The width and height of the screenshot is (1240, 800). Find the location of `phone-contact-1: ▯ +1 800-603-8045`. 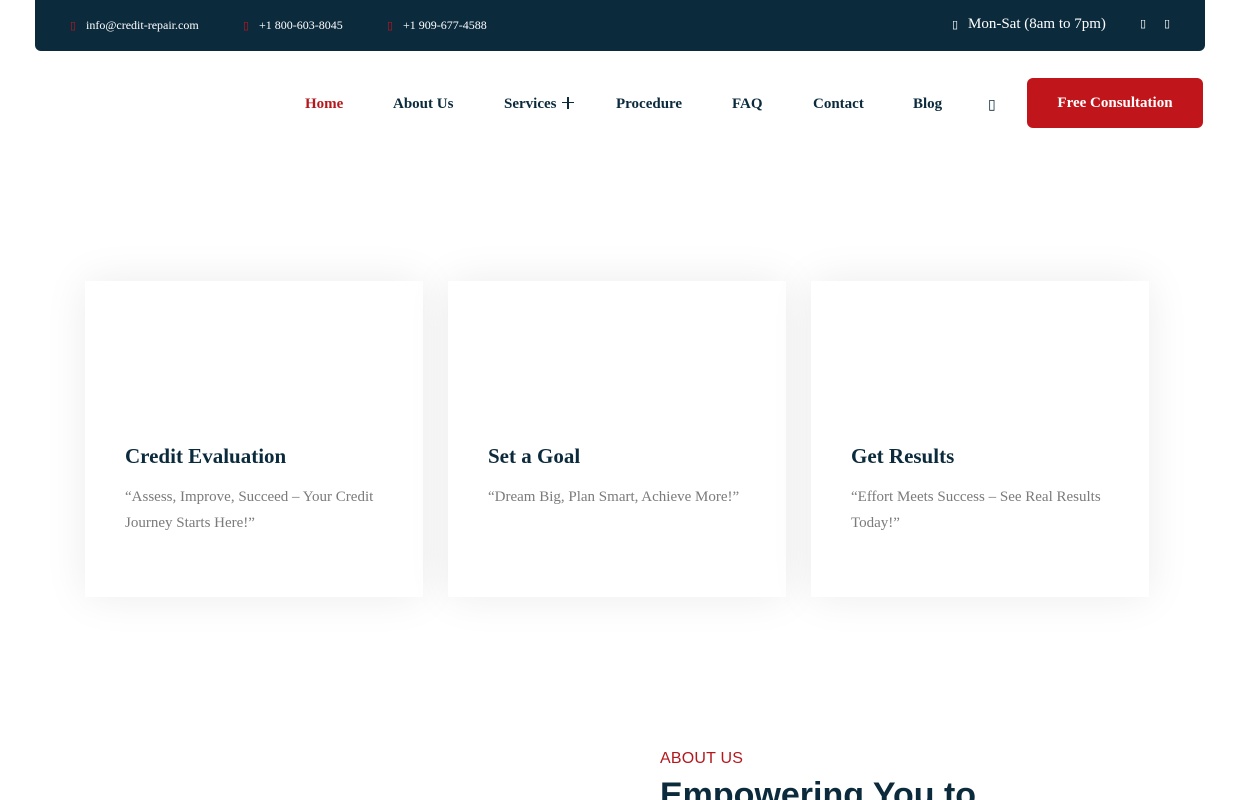

phone-contact-1: ▯ +1 800-603-8045 is located at coordinates (293, 25).